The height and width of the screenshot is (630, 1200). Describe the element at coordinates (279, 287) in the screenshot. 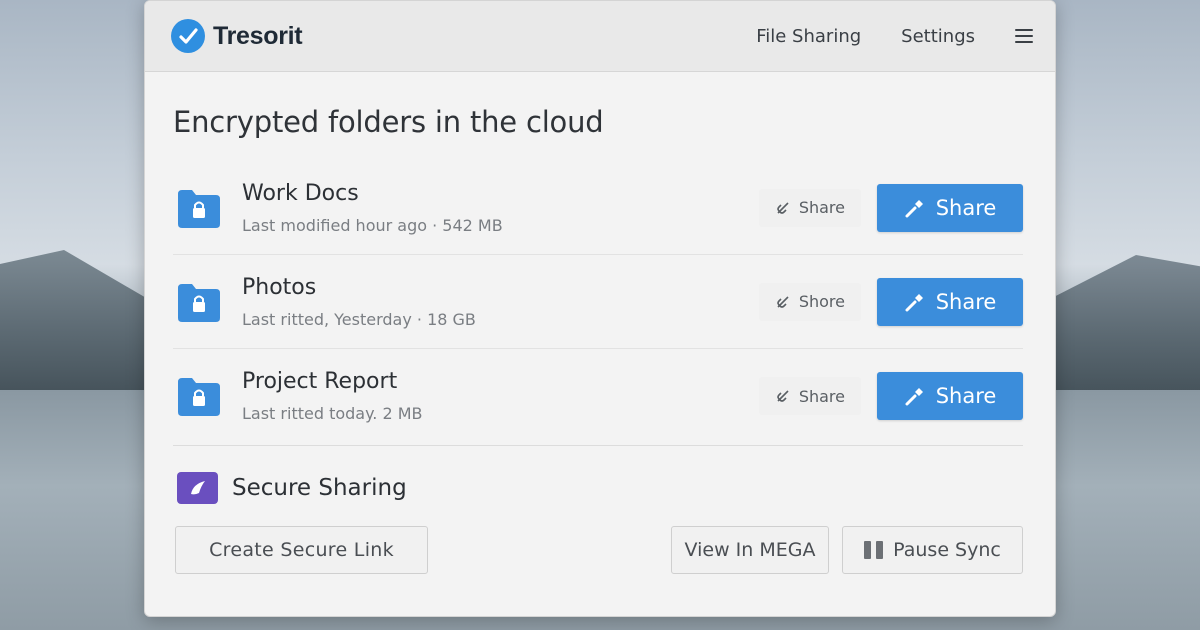

I see `folder-name: Photos` at that location.